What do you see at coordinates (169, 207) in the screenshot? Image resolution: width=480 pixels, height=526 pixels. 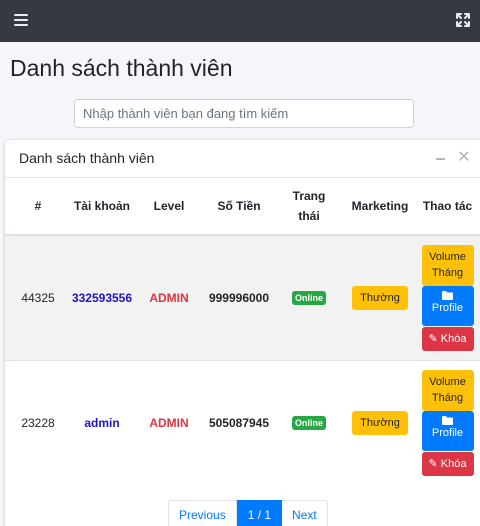 I see `column-header-level: Level` at bounding box center [169, 207].